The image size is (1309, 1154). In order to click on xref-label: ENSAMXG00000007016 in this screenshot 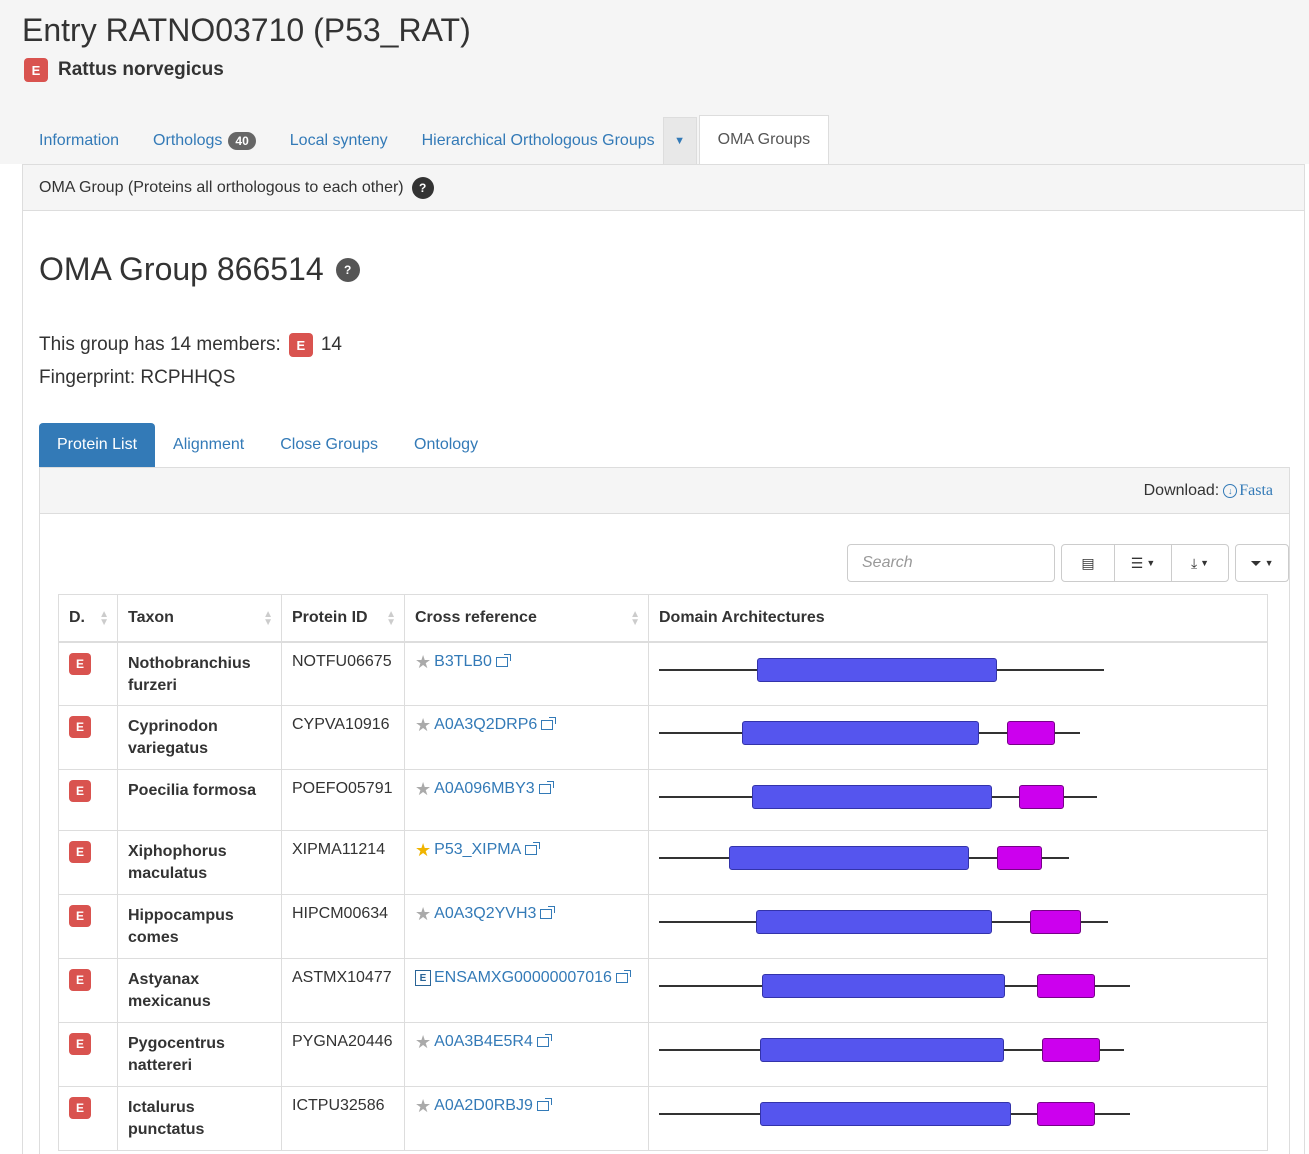, I will do `click(523, 977)`.